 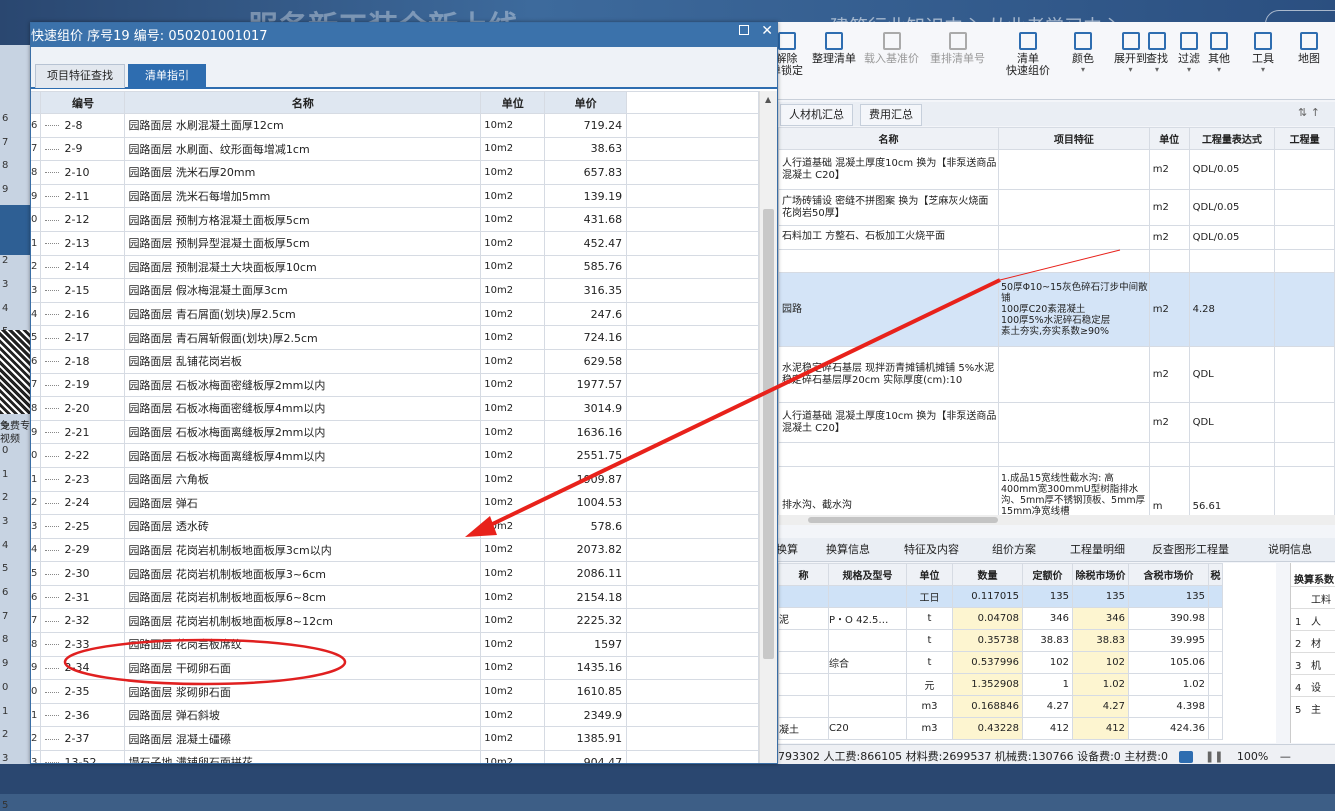 What do you see at coordinates (987, 596) in the screenshot?
I see `resource-quantity: 0.117015` at bounding box center [987, 596].